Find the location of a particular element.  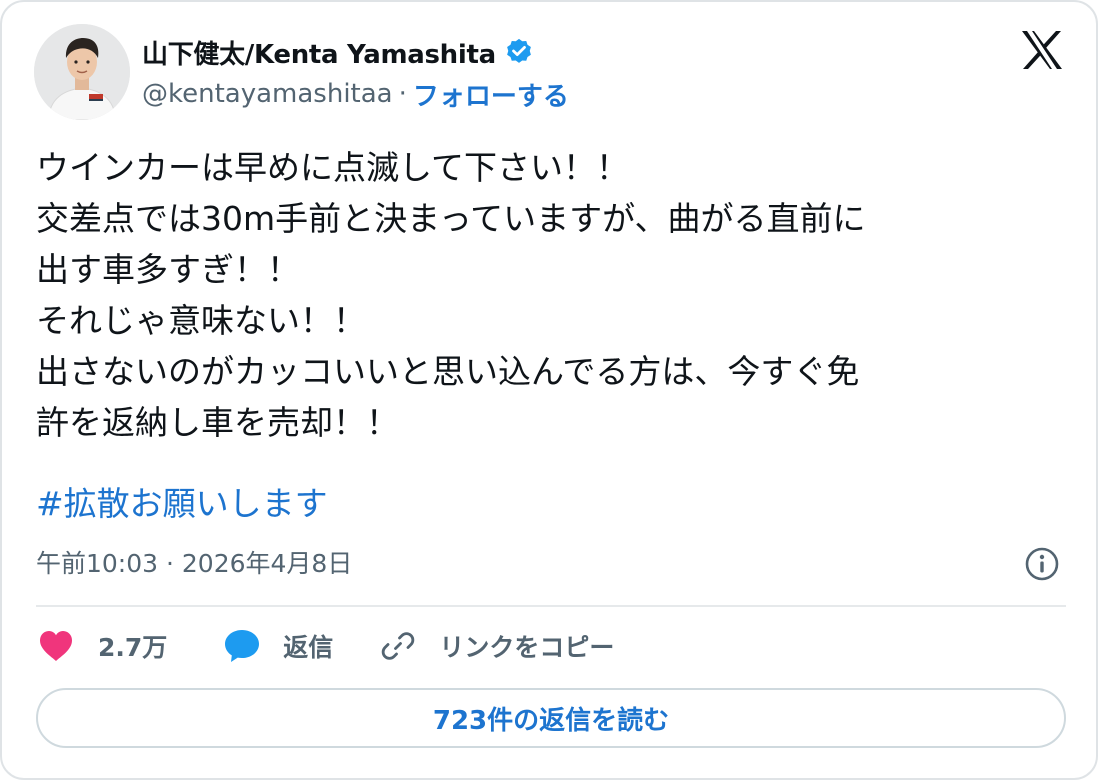

read-replies-button: 723件の返信を読む is located at coordinates (551, 718).